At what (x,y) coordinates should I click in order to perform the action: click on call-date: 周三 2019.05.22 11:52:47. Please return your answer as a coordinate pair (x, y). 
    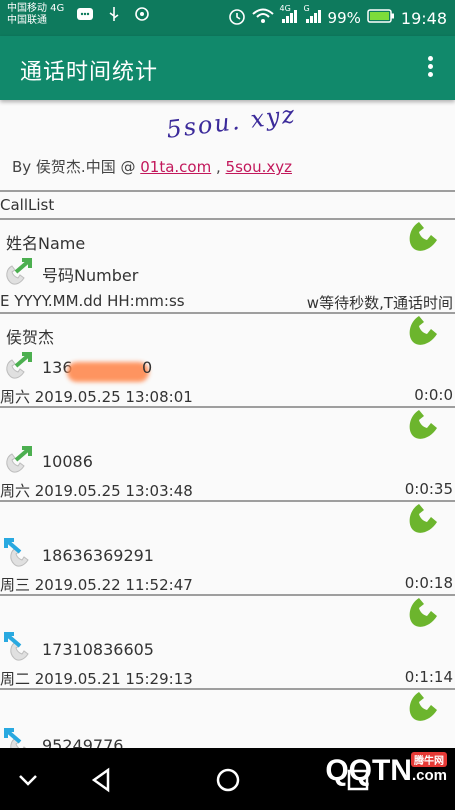
    Looking at the image, I should click on (96, 585).